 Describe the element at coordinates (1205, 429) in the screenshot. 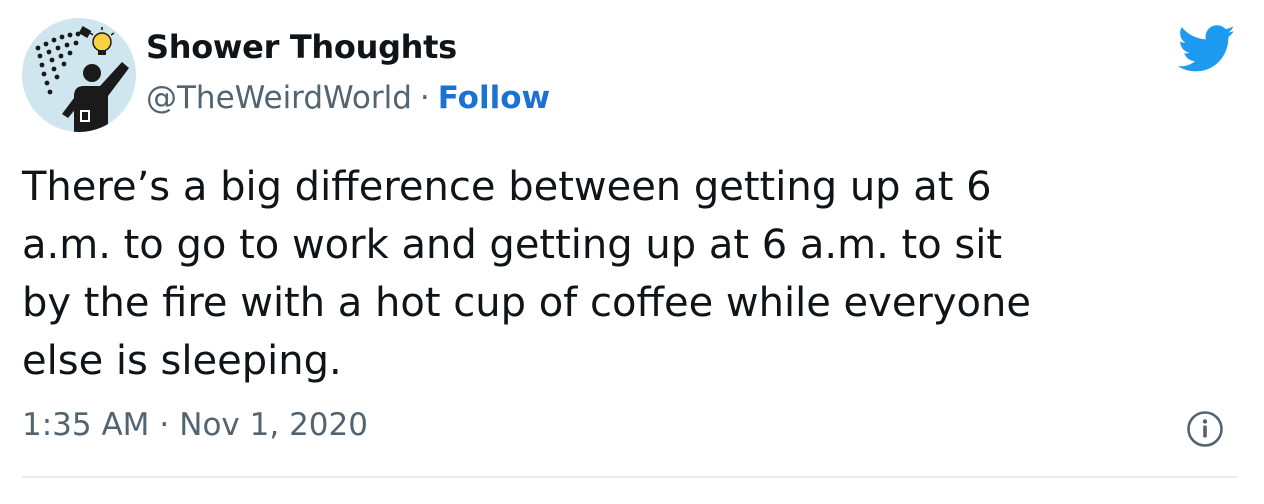

I see `info-icon` at that location.